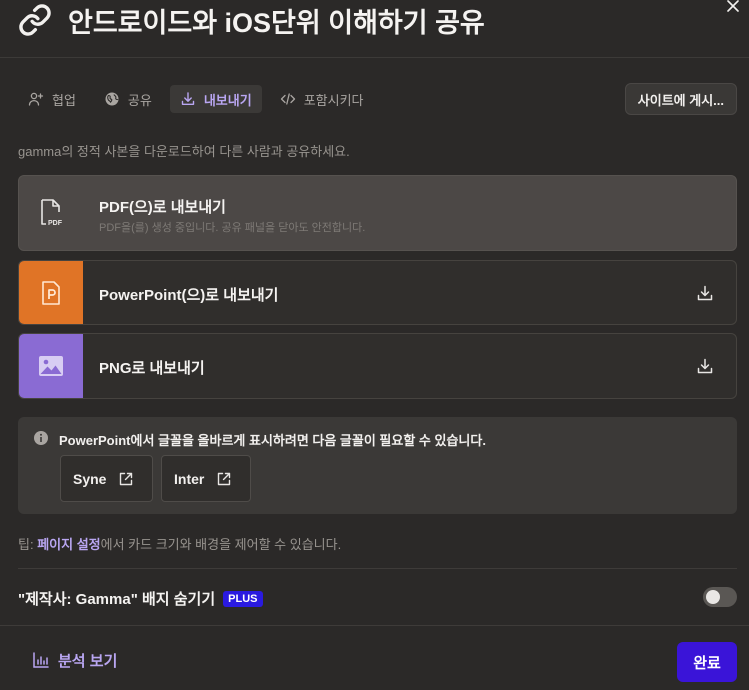  What do you see at coordinates (377, 292) in the screenshot?
I see `export-powerpoint-option: PowerPoint(으)로 내보내기` at bounding box center [377, 292].